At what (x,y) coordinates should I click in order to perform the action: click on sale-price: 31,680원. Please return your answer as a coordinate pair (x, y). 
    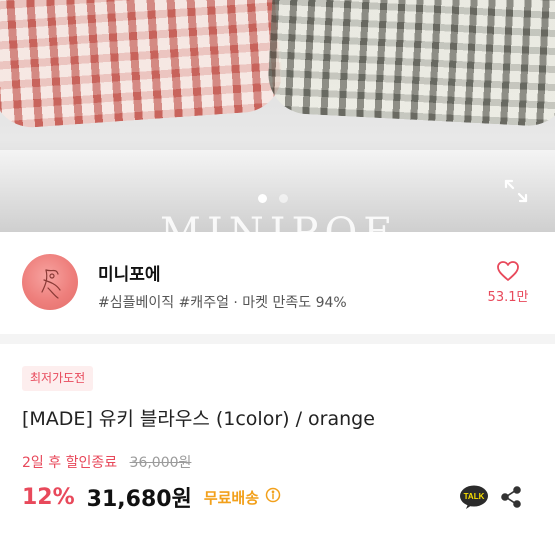
    Looking at the image, I should click on (139, 499).